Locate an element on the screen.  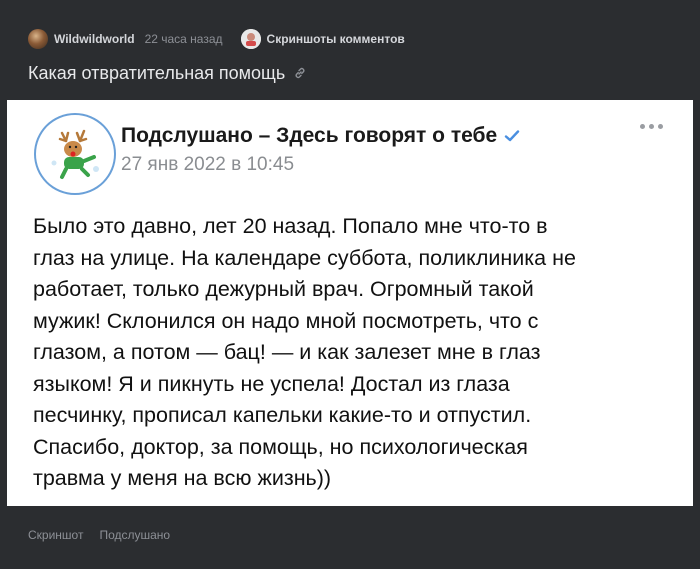
community-avatar is located at coordinates (250, 39).